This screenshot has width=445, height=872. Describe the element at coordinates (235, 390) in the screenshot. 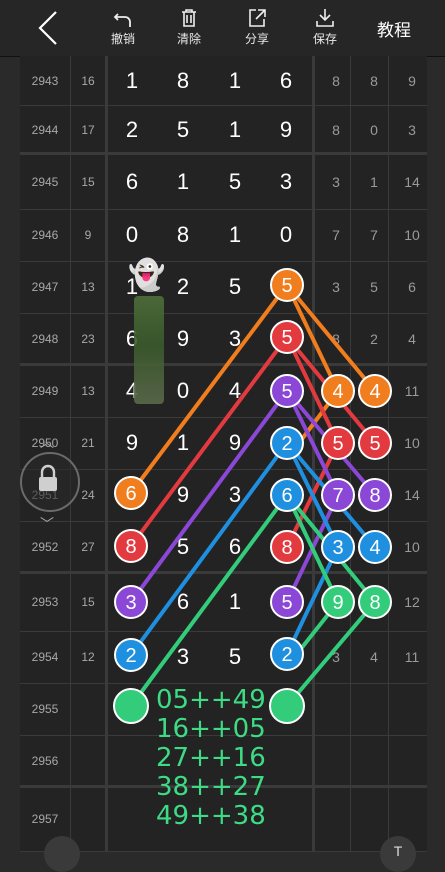

I see `digit-cell: 4` at that location.